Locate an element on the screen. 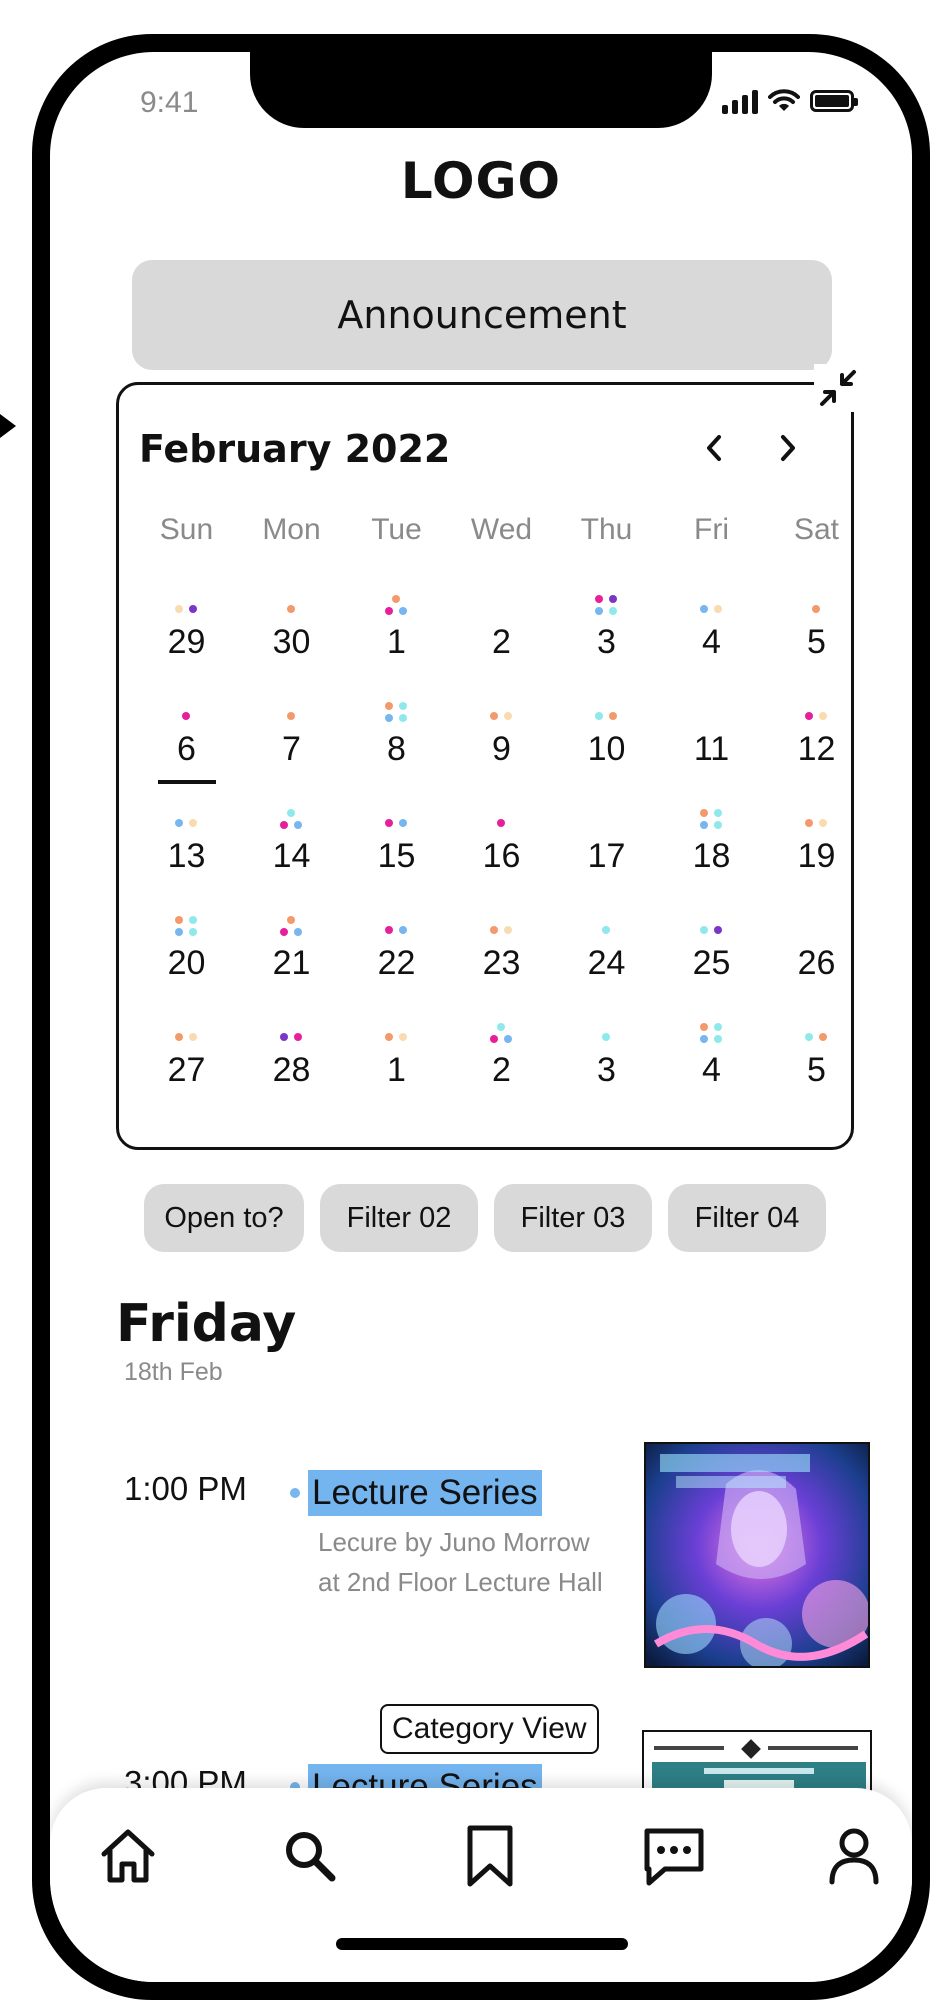  filter-04: Filter 04 is located at coordinates (747, 1218).